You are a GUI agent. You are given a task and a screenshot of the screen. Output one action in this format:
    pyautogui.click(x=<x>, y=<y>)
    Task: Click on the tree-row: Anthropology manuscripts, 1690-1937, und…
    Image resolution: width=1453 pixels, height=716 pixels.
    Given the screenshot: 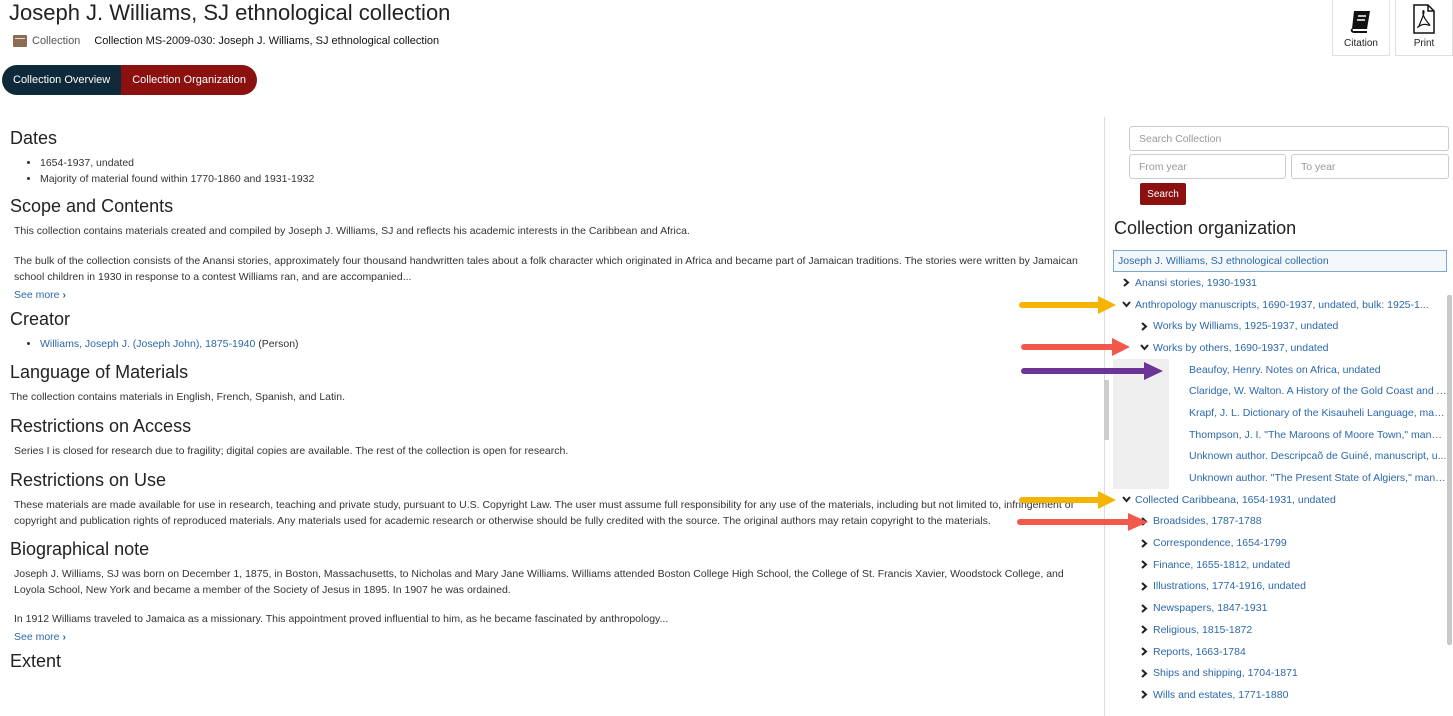 What is the action you would take?
    pyautogui.click(x=1280, y=305)
    